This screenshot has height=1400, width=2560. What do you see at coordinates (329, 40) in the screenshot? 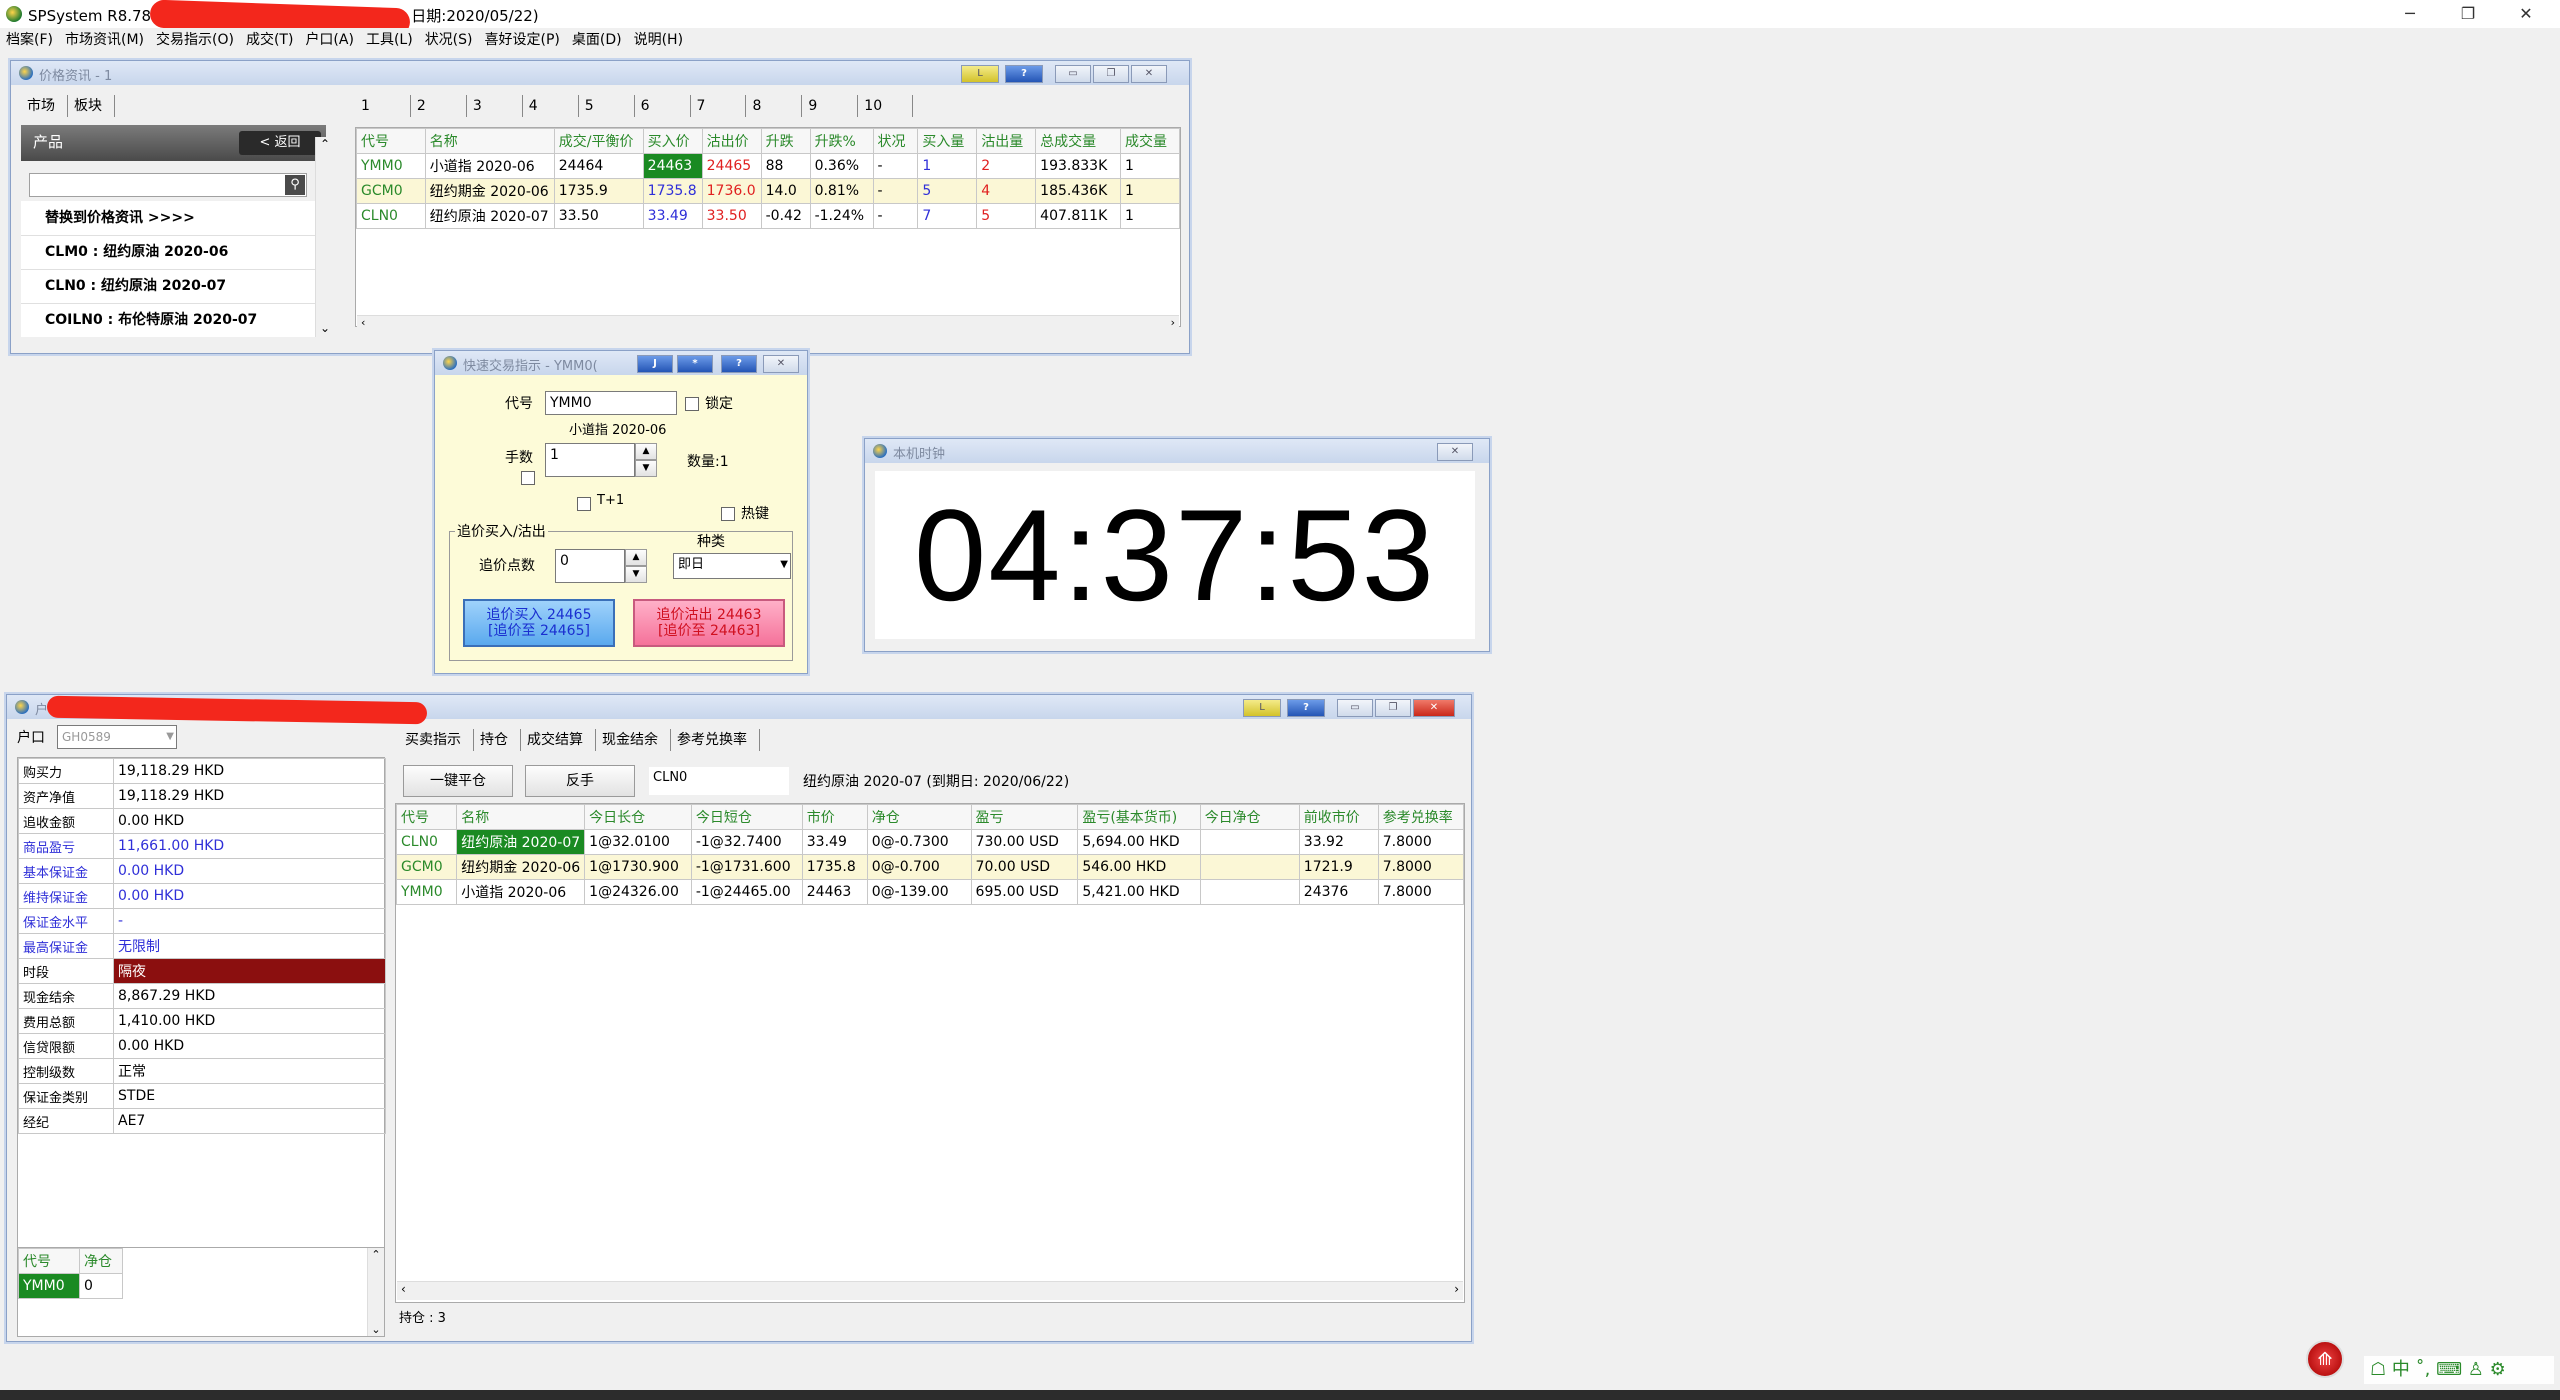
I see `menu-account: 户口(A)` at bounding box center [329, 40].